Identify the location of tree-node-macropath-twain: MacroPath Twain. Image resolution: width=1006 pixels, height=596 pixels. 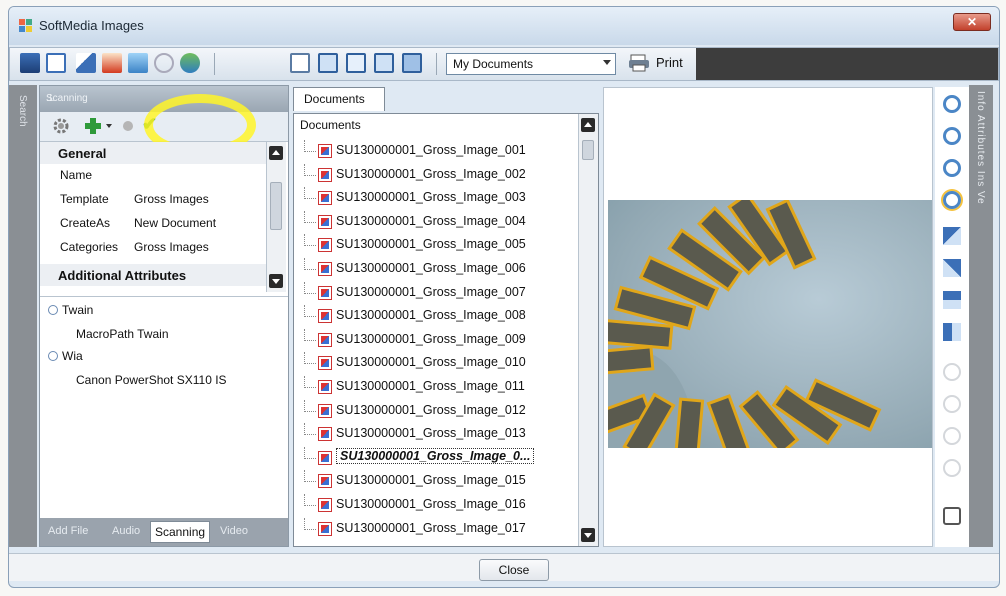
(122, 334).